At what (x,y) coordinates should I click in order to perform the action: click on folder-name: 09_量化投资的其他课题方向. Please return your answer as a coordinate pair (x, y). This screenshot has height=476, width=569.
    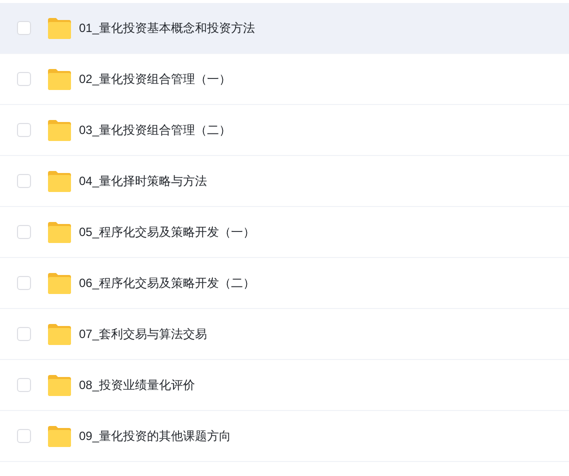
    Looking at the image, I should click on (155, 436).